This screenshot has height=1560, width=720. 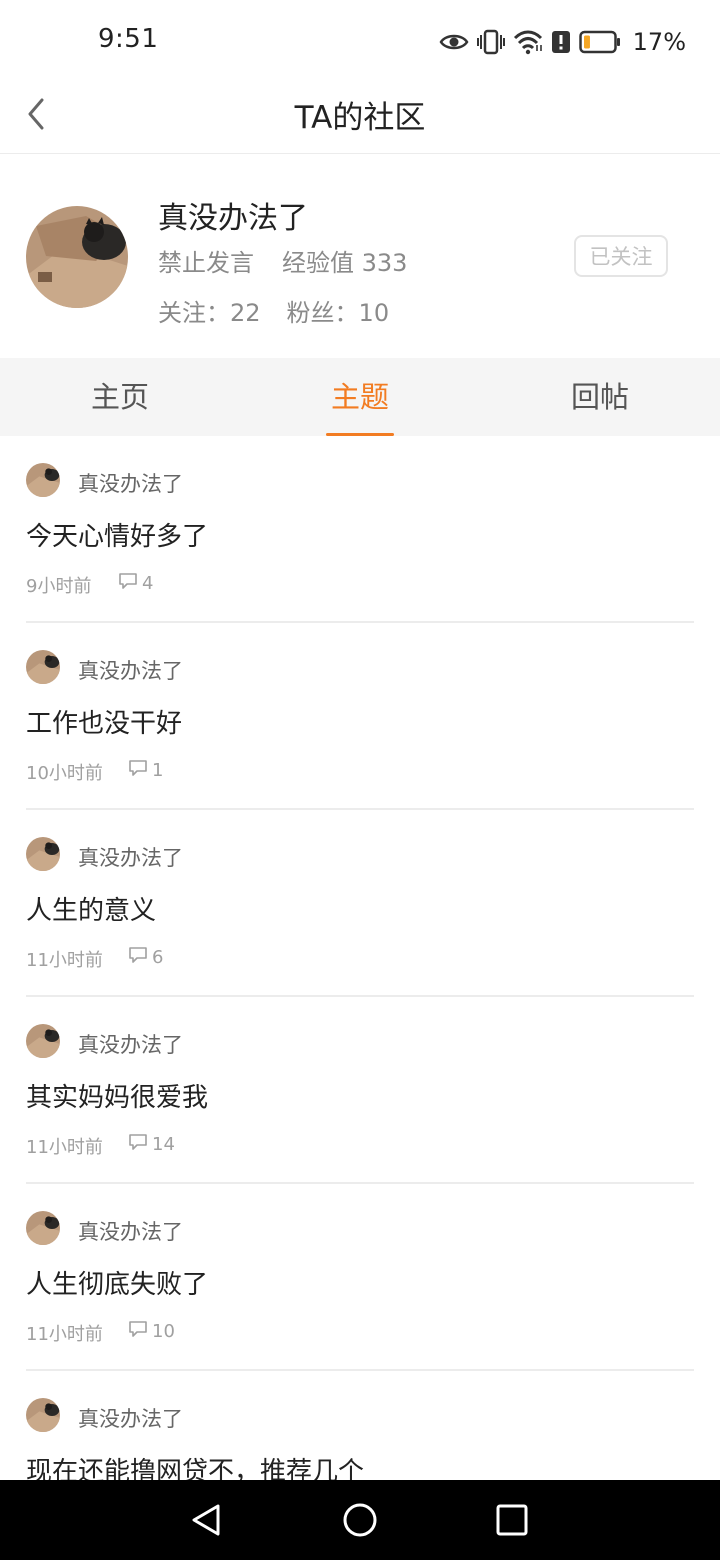 I want to click on cat-avatar-icon, so click(x=77, y=257).